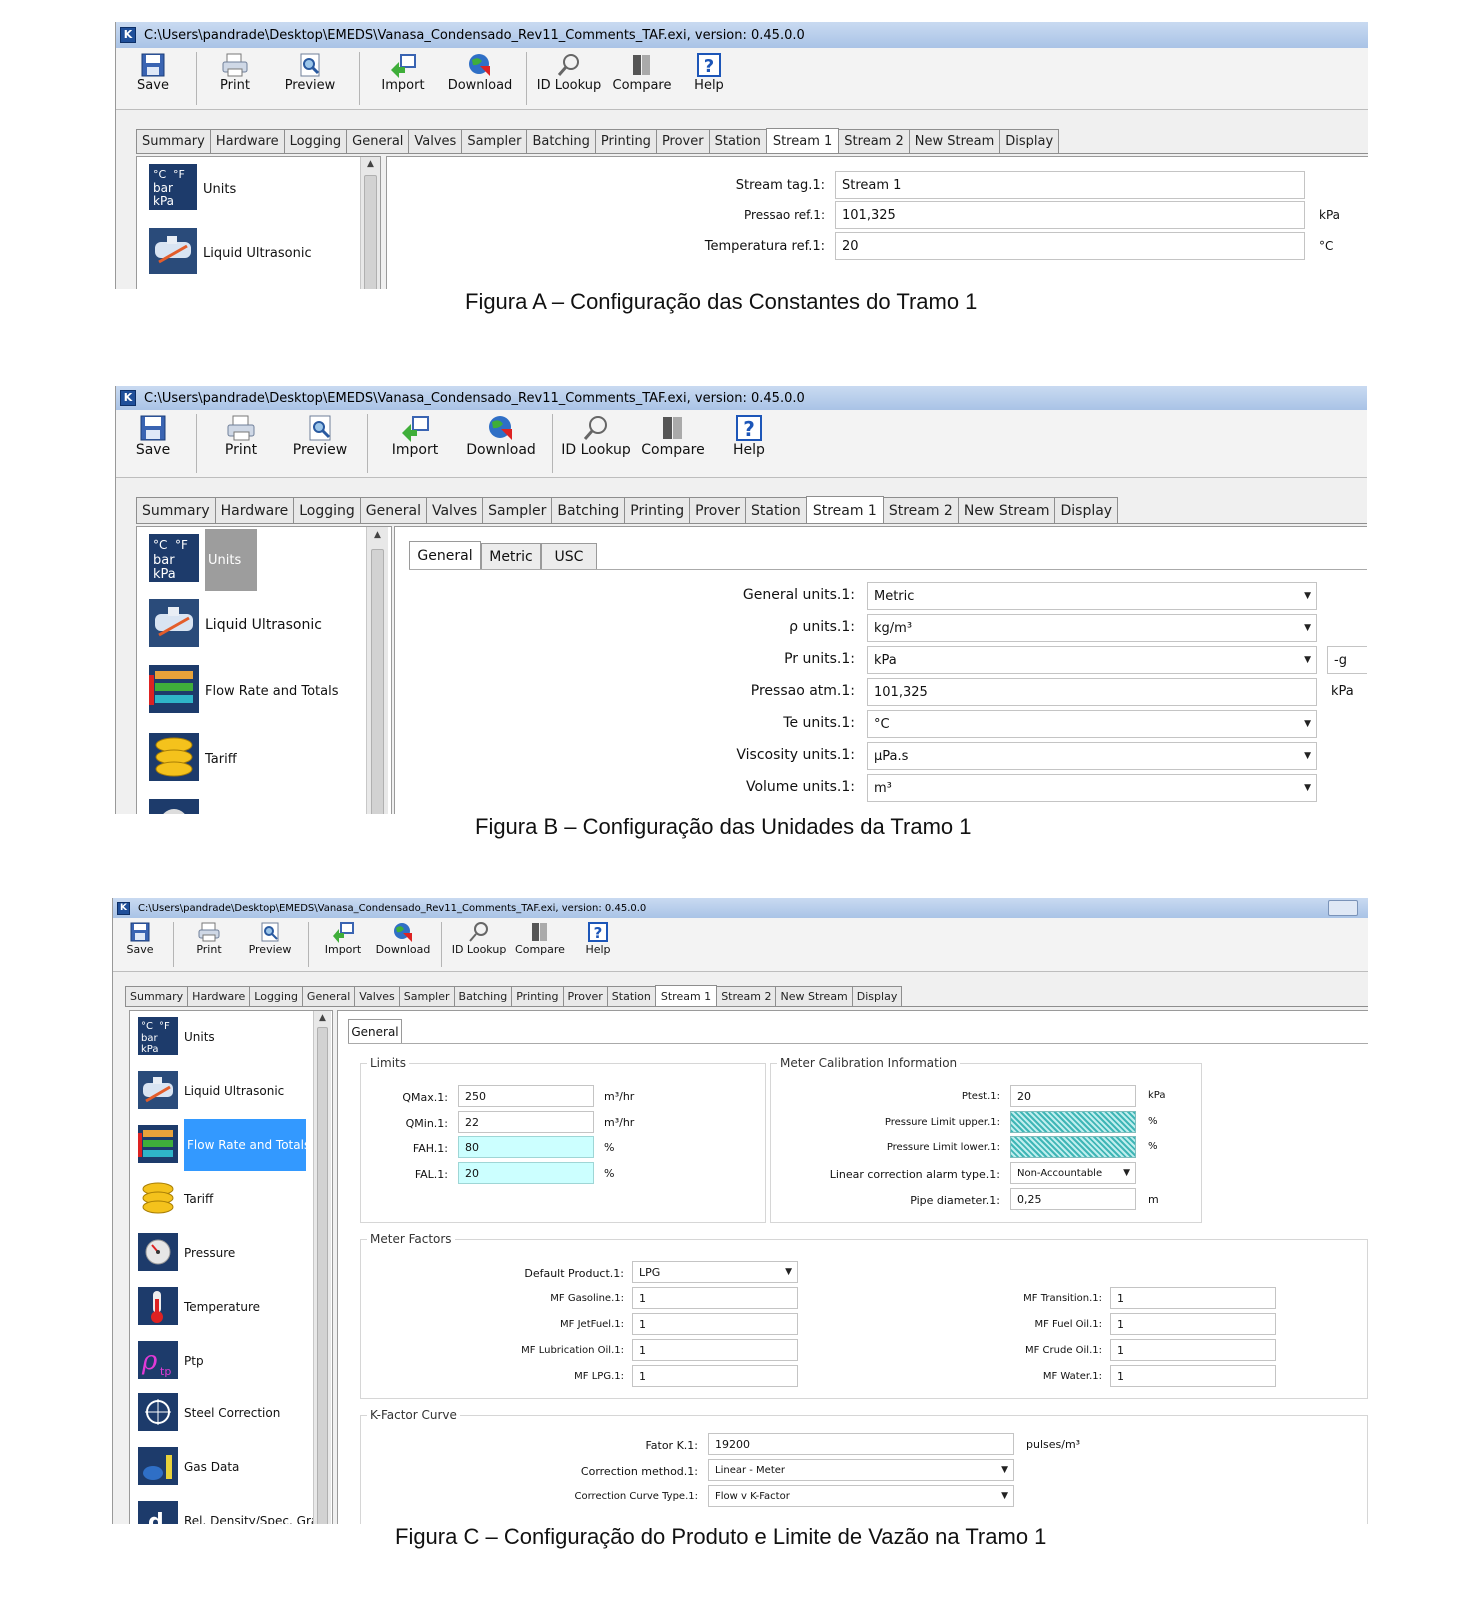 This screenshot has height=1615, width=1458. What do you see at coordinates (483, 996) in the screenshot?
I see `tab-batching: Batching` at bounding box center [483, 996].